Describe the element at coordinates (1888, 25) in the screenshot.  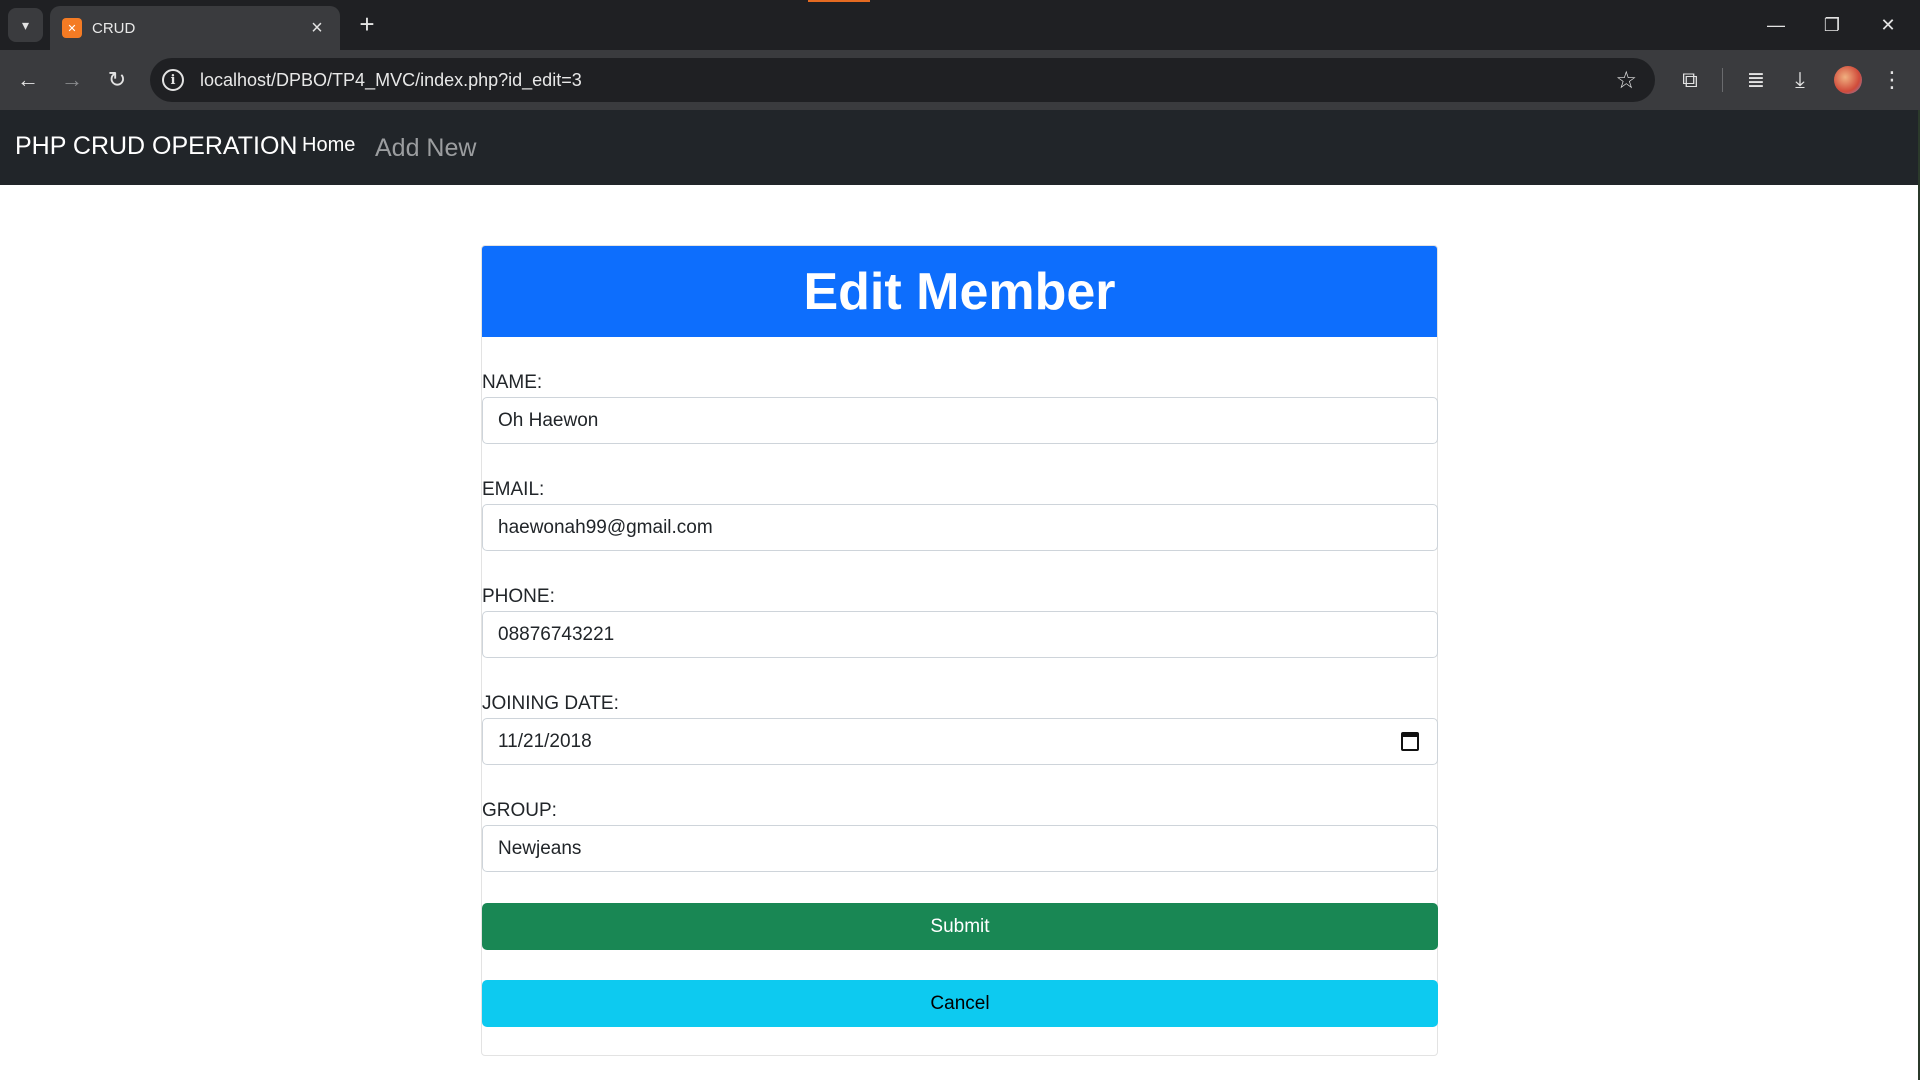
I see `window-close-icon: ✕` at that location.